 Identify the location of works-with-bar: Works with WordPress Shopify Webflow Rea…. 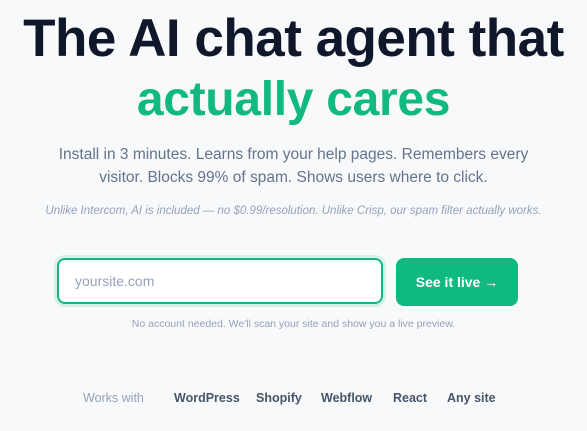
(293, 399).